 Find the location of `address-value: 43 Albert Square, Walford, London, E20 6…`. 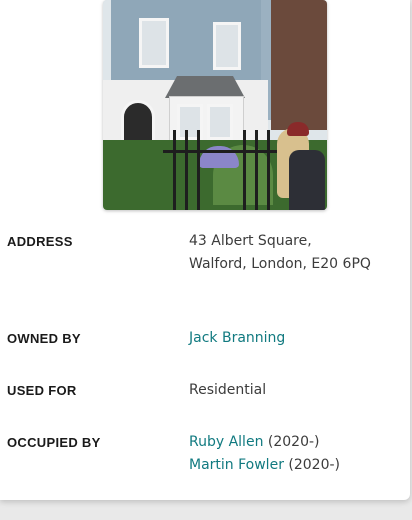

address-value: 43 Albert Square, Walford, London, E20 6… is located at coordinates (280, 253).